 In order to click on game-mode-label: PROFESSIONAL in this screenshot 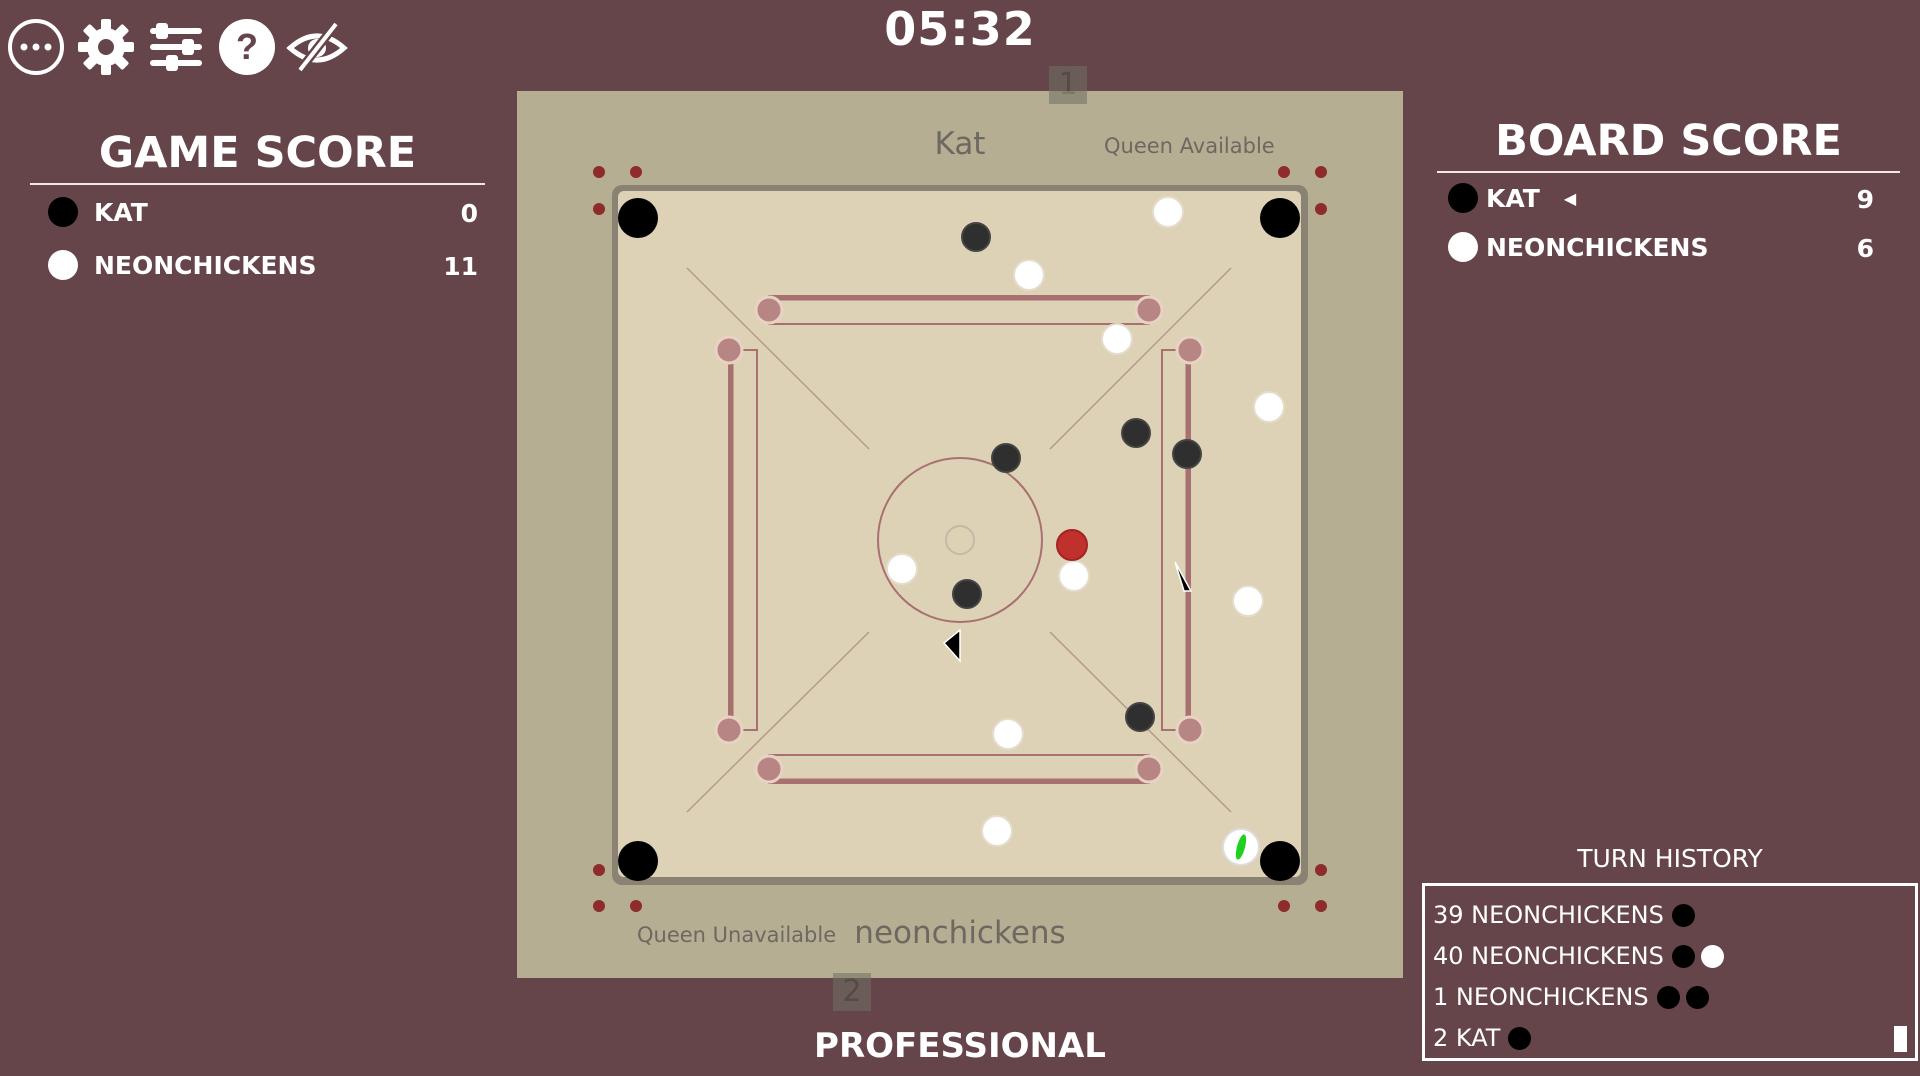, I will do `click(960, 1046)`.